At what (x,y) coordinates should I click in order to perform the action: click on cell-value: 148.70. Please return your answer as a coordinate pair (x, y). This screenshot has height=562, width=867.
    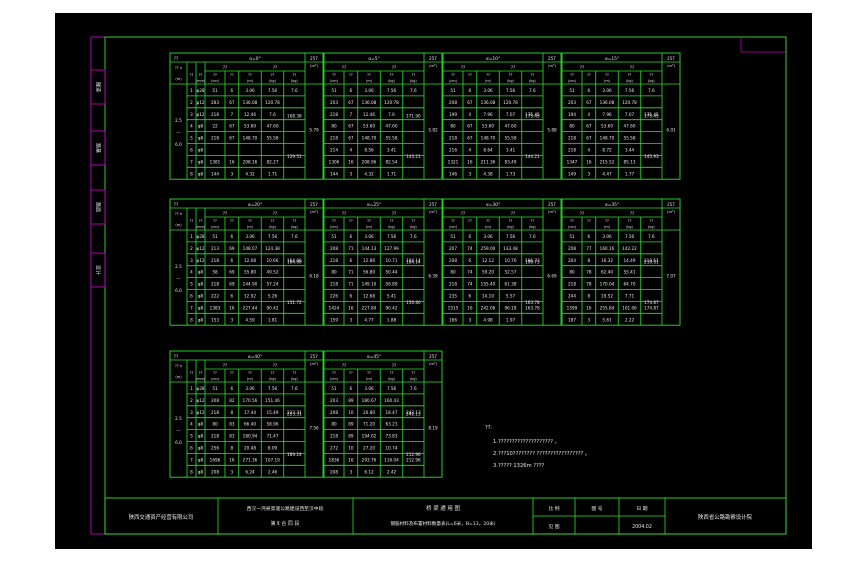
    Looking at the image, I should click on (607, 138).